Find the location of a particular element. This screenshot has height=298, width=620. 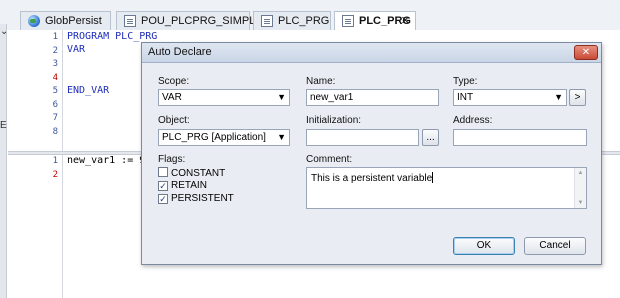

tab-globpersist: GlobPersist is located at coordinates (65, 20).